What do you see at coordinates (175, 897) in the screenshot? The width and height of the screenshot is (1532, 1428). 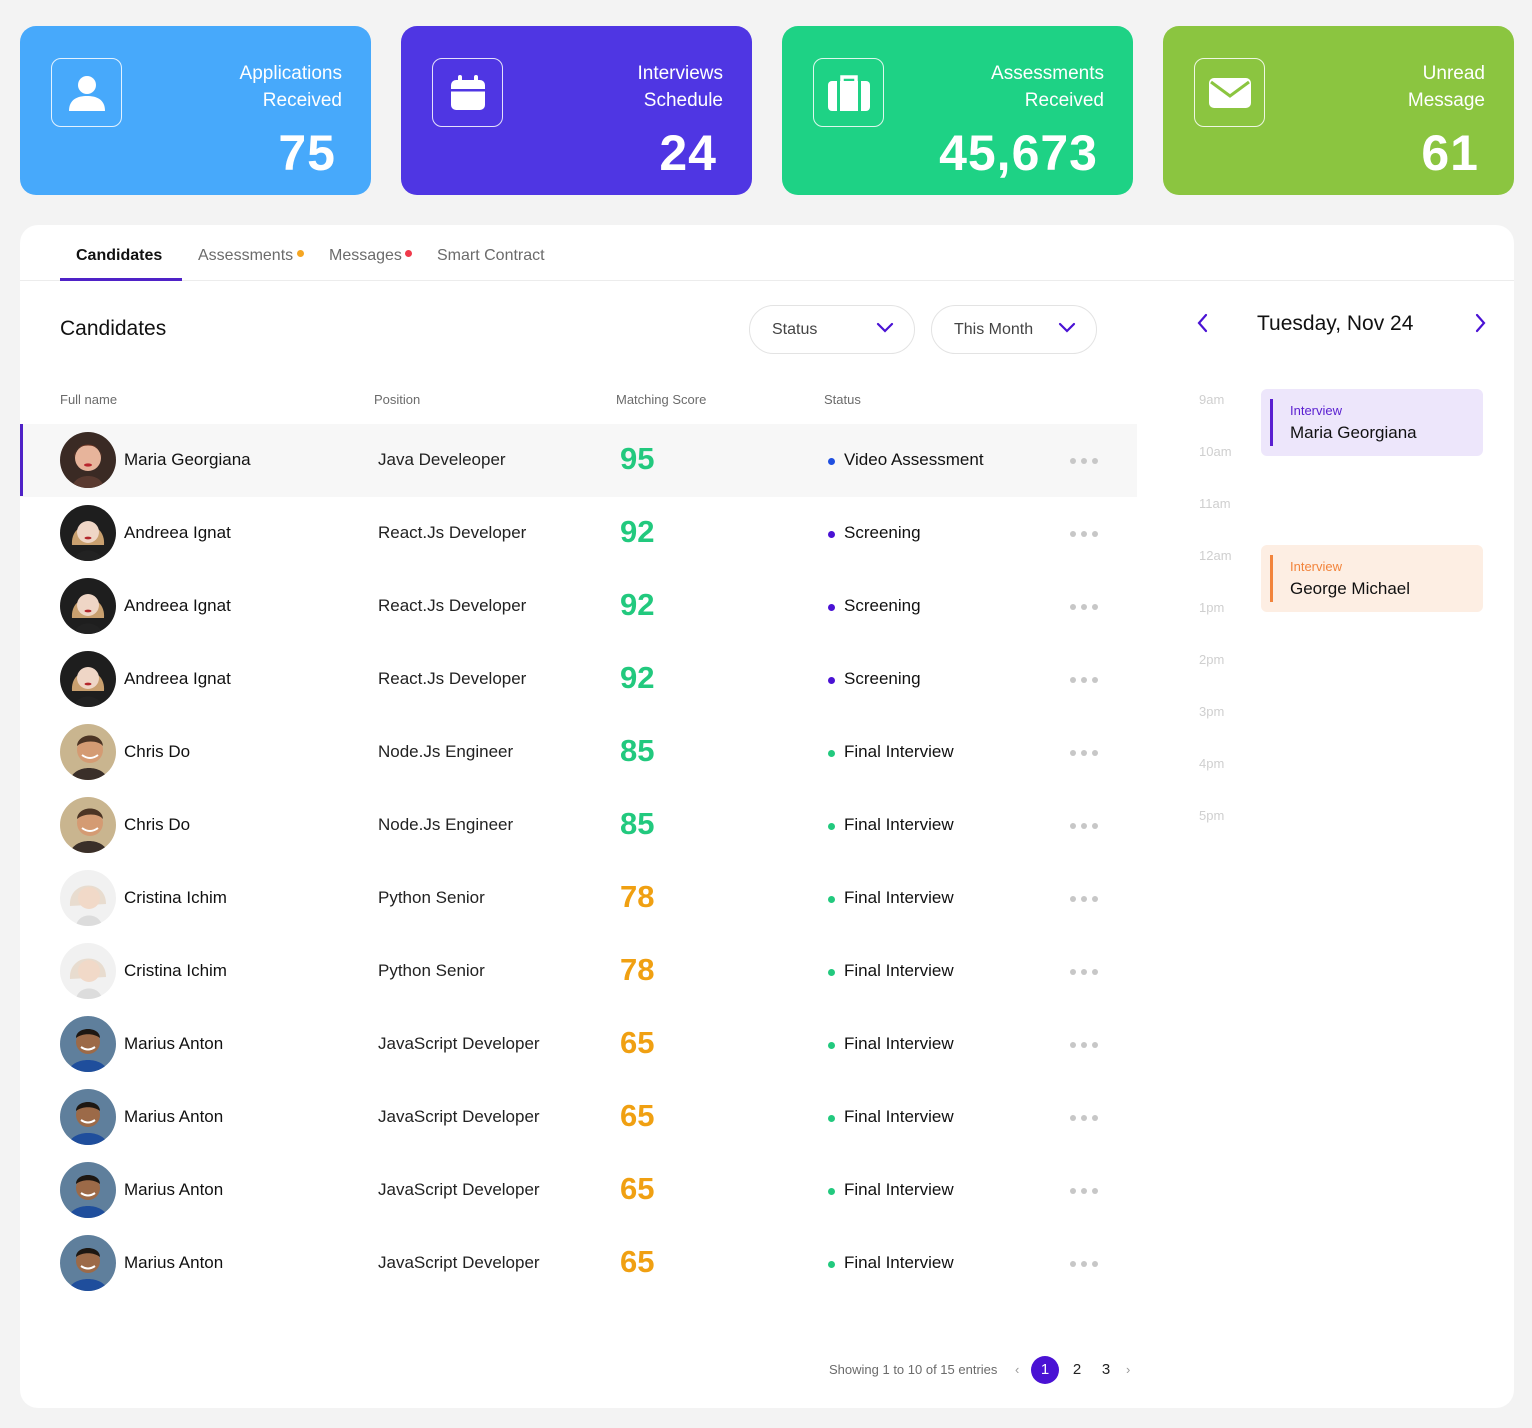 I see `candidate-name: Cristina Ichim` at bounding box center [175, 897].